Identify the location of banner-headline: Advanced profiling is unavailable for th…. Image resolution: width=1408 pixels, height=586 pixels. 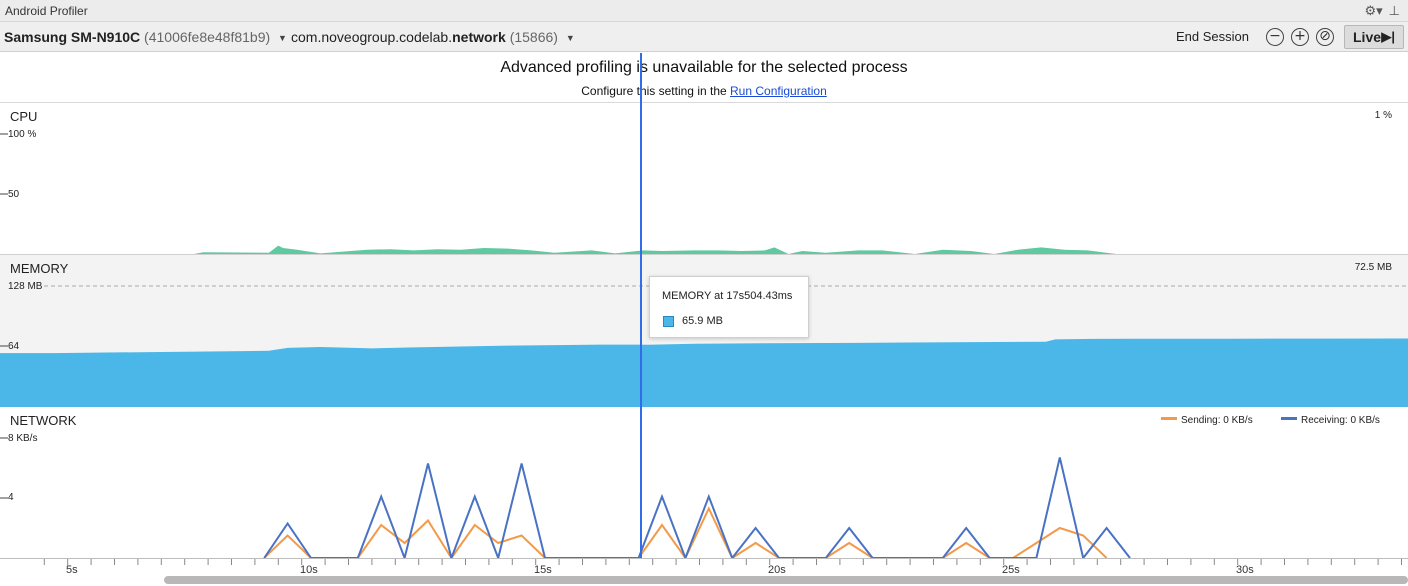
(704, 67).